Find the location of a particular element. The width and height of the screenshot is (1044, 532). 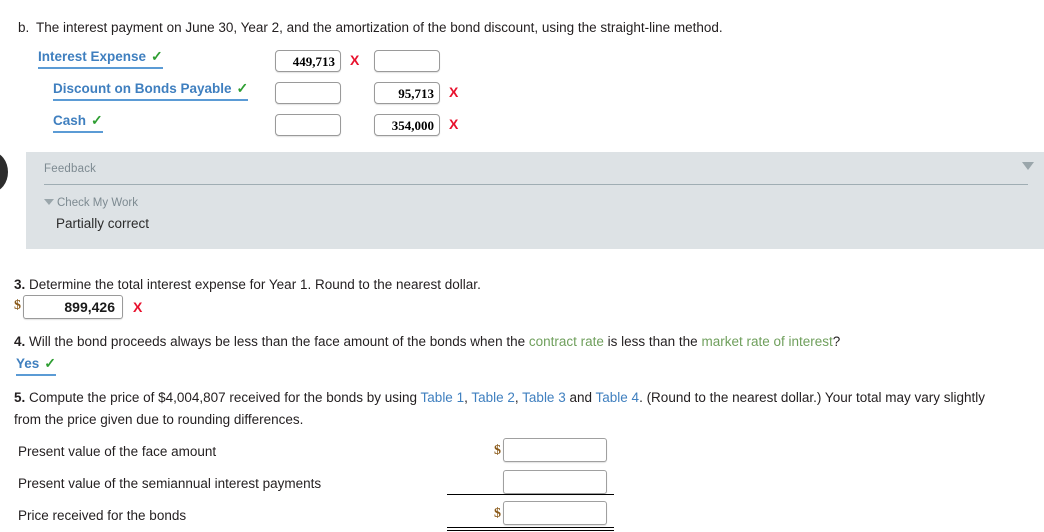

table-2-link: Table 2 is located at coordinates (493, 397).